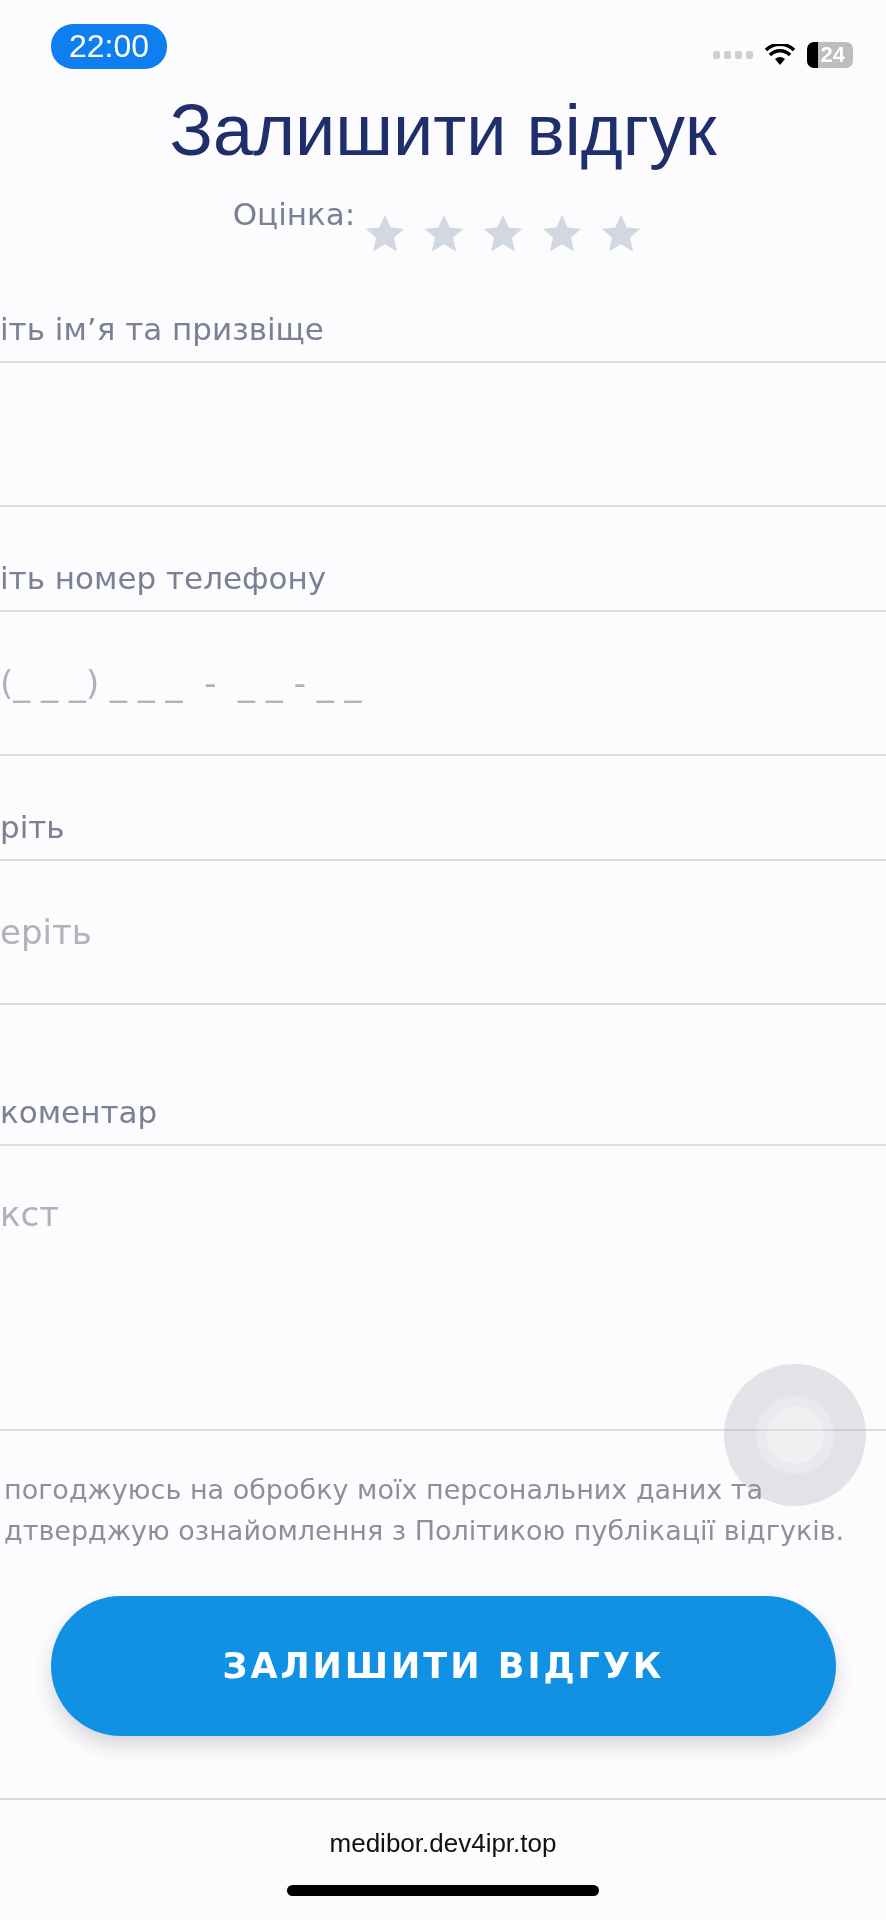 The image size is (886, 1920). I want to click on page-title: Залишити відгук, so click(443, 130).